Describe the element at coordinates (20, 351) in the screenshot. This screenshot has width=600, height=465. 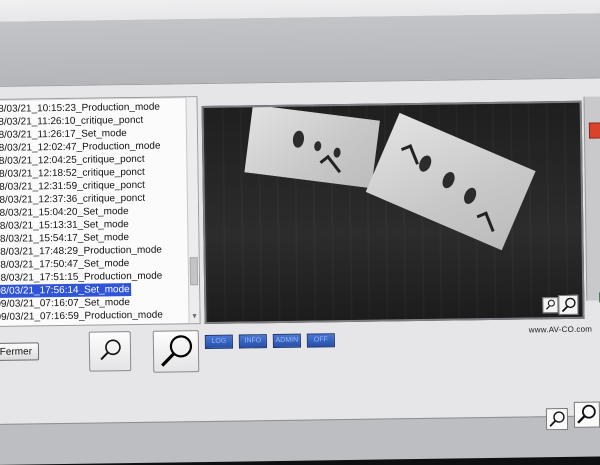
I see `close-button: Fermer` at that location.